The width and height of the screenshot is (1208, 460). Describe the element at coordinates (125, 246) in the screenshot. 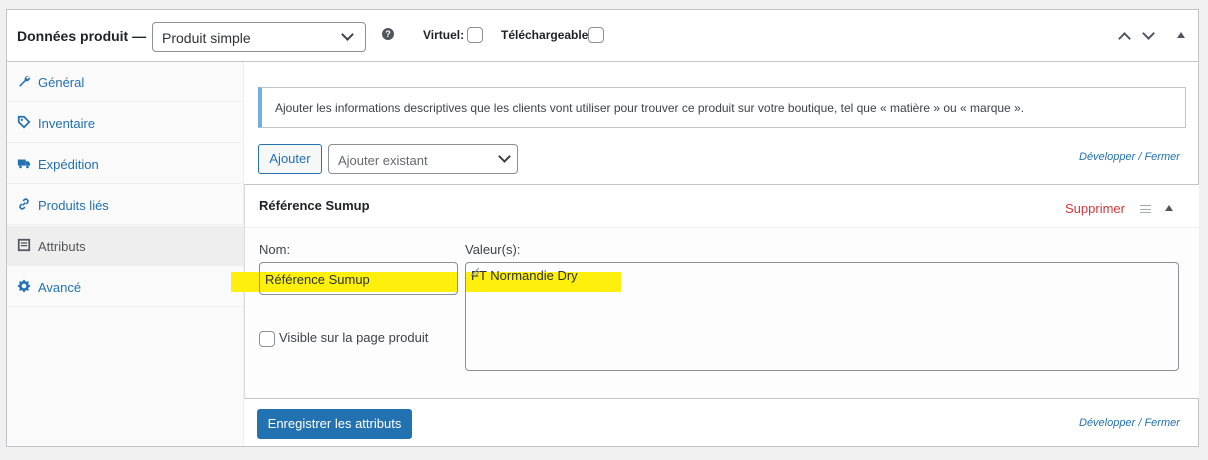

I see `tab-attributes: Attributs` at that location.